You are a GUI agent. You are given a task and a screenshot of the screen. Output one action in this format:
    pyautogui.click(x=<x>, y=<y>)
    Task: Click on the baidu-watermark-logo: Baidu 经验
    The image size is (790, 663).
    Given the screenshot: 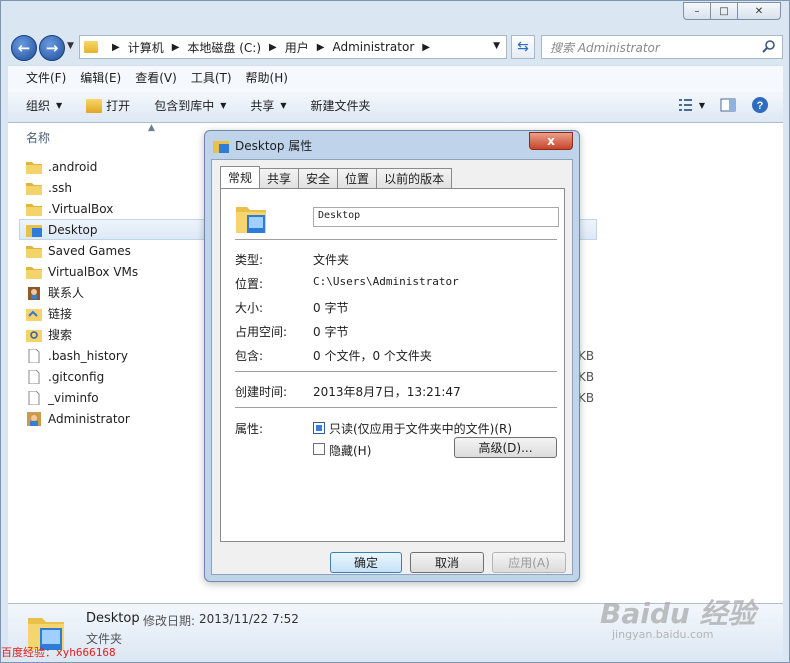 What is the action you would take?
    pyautogui.click(x=678, y=613)
    